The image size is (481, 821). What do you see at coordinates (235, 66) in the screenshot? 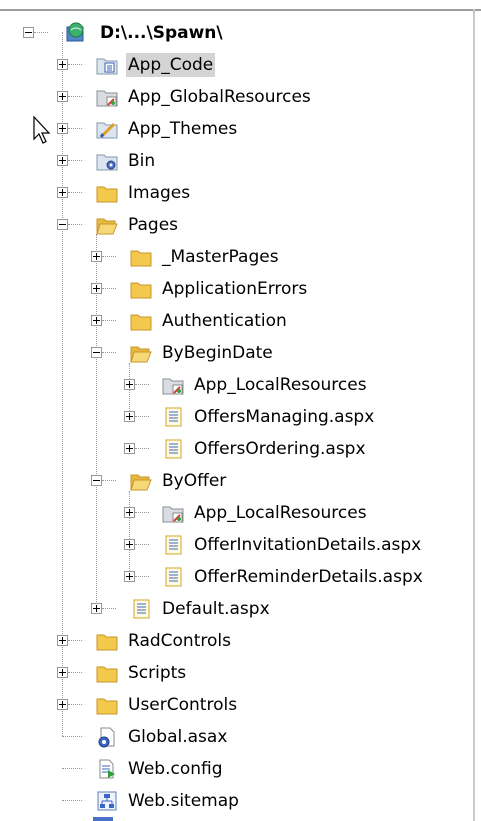
I see `tree-node-app-code: App_Code` at bounding box center [235, 66].